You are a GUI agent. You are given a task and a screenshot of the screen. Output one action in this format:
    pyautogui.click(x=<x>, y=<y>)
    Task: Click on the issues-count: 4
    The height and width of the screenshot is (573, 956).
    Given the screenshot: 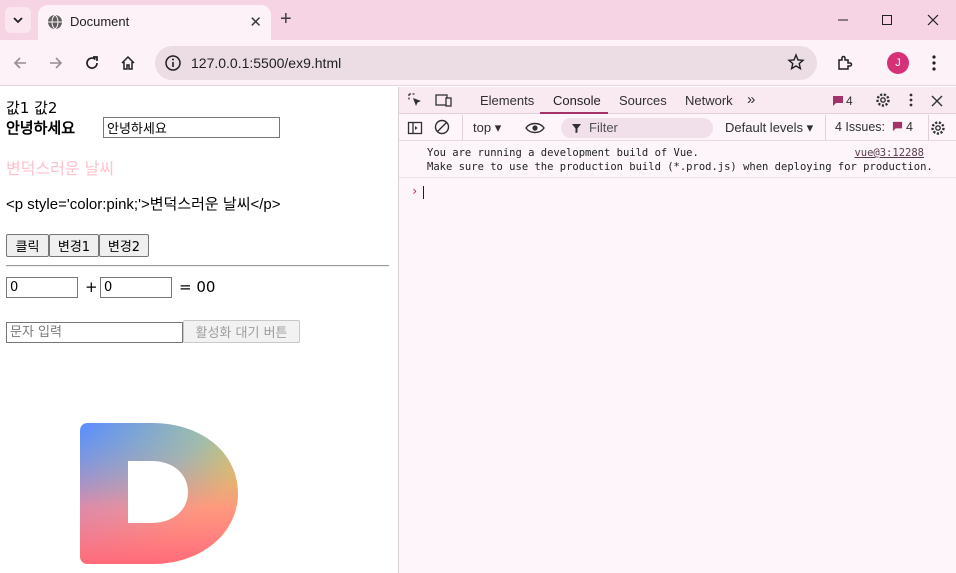 What is the action you would take?
    pyautogui.click(x=909, y=127)
    